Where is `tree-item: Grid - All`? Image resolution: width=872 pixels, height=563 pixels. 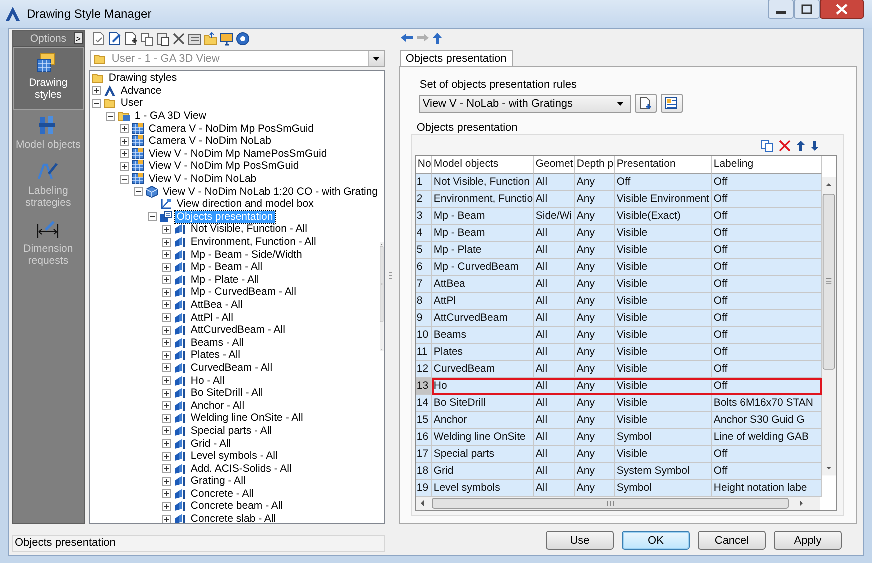 tree-item: Grid - All is located at coordinates (211, 444).